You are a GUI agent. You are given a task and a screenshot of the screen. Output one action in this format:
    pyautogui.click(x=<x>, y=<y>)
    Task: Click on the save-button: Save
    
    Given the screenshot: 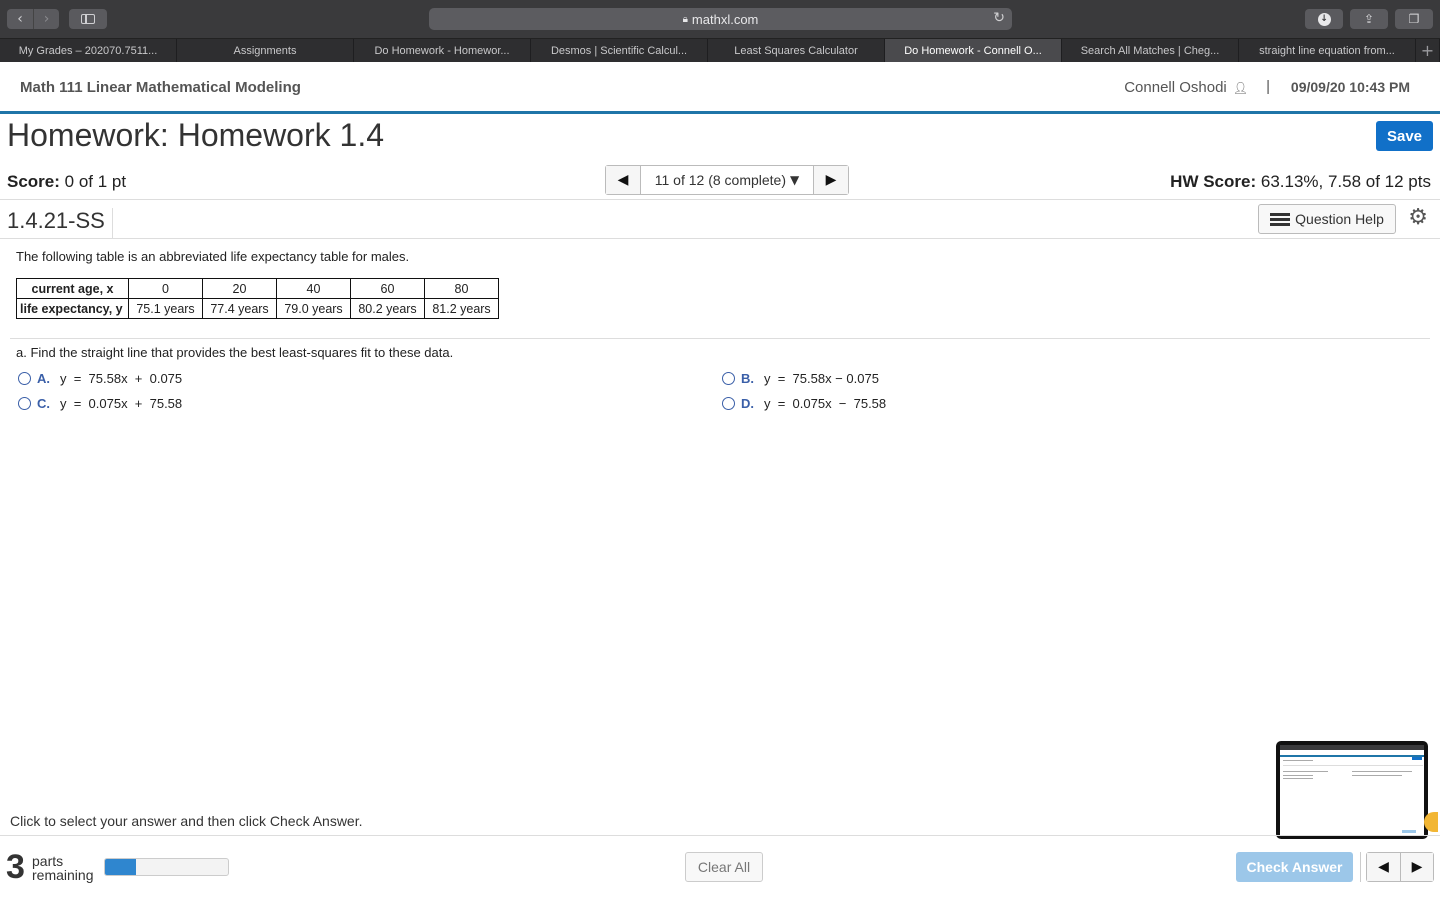 What is the action you would take?
    pyautogui.click(x=1404, y=136)
    